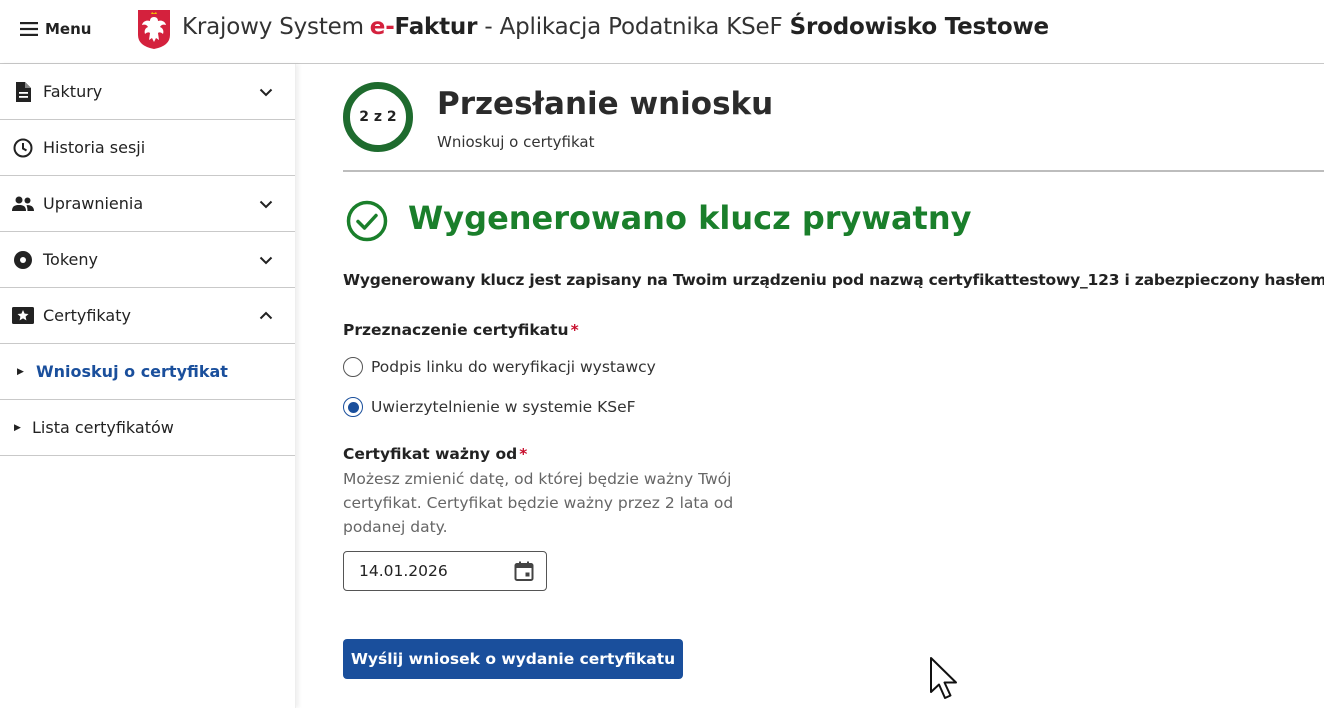 The width and height of the screenshot is (1324, 708). Describe the element at coordinates (87, 315) in the screenshot. I see `sidebar-item-label: Certyfikaty` at that location.